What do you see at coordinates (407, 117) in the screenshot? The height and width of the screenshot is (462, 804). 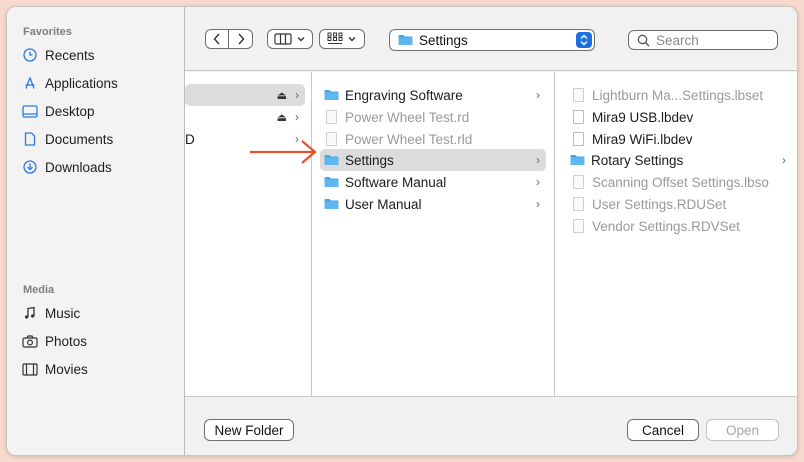 I see `item-label: Power Wheel Test.rd` at bounding box center [407, 117].